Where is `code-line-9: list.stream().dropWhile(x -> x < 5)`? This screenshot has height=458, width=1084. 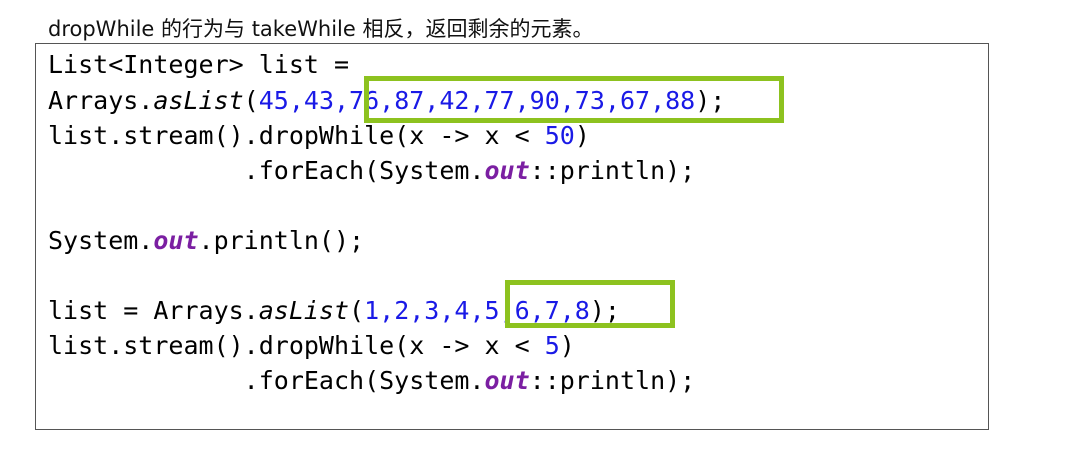
code-line-9: list.stream().dropWhile(x -> x < 5) is located at coordinates (311, 345).